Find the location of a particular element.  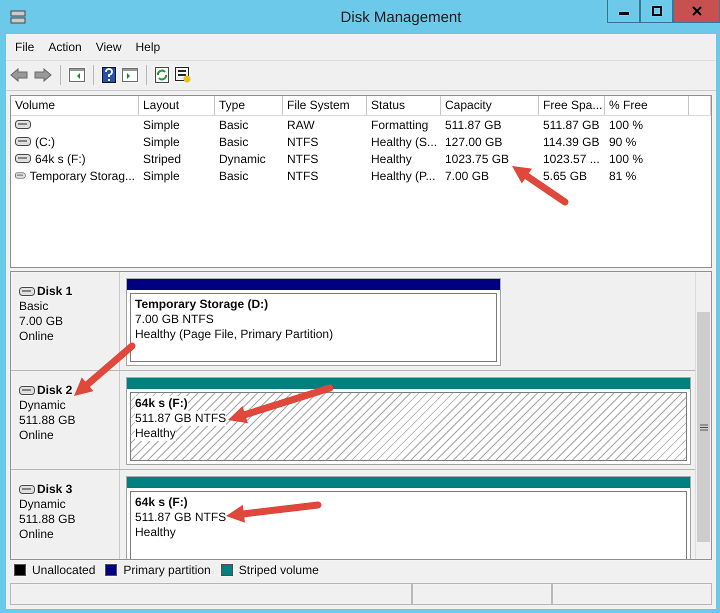

partition-block: Temporary Storage (D:) 7.00 GB NTFS Healthy (Page File, Primary Partition) is located at coordinates (313, 322).